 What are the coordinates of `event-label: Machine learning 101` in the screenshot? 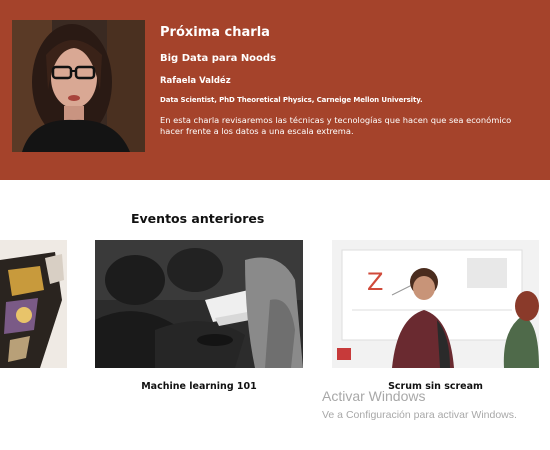 It's located at (199, 386).